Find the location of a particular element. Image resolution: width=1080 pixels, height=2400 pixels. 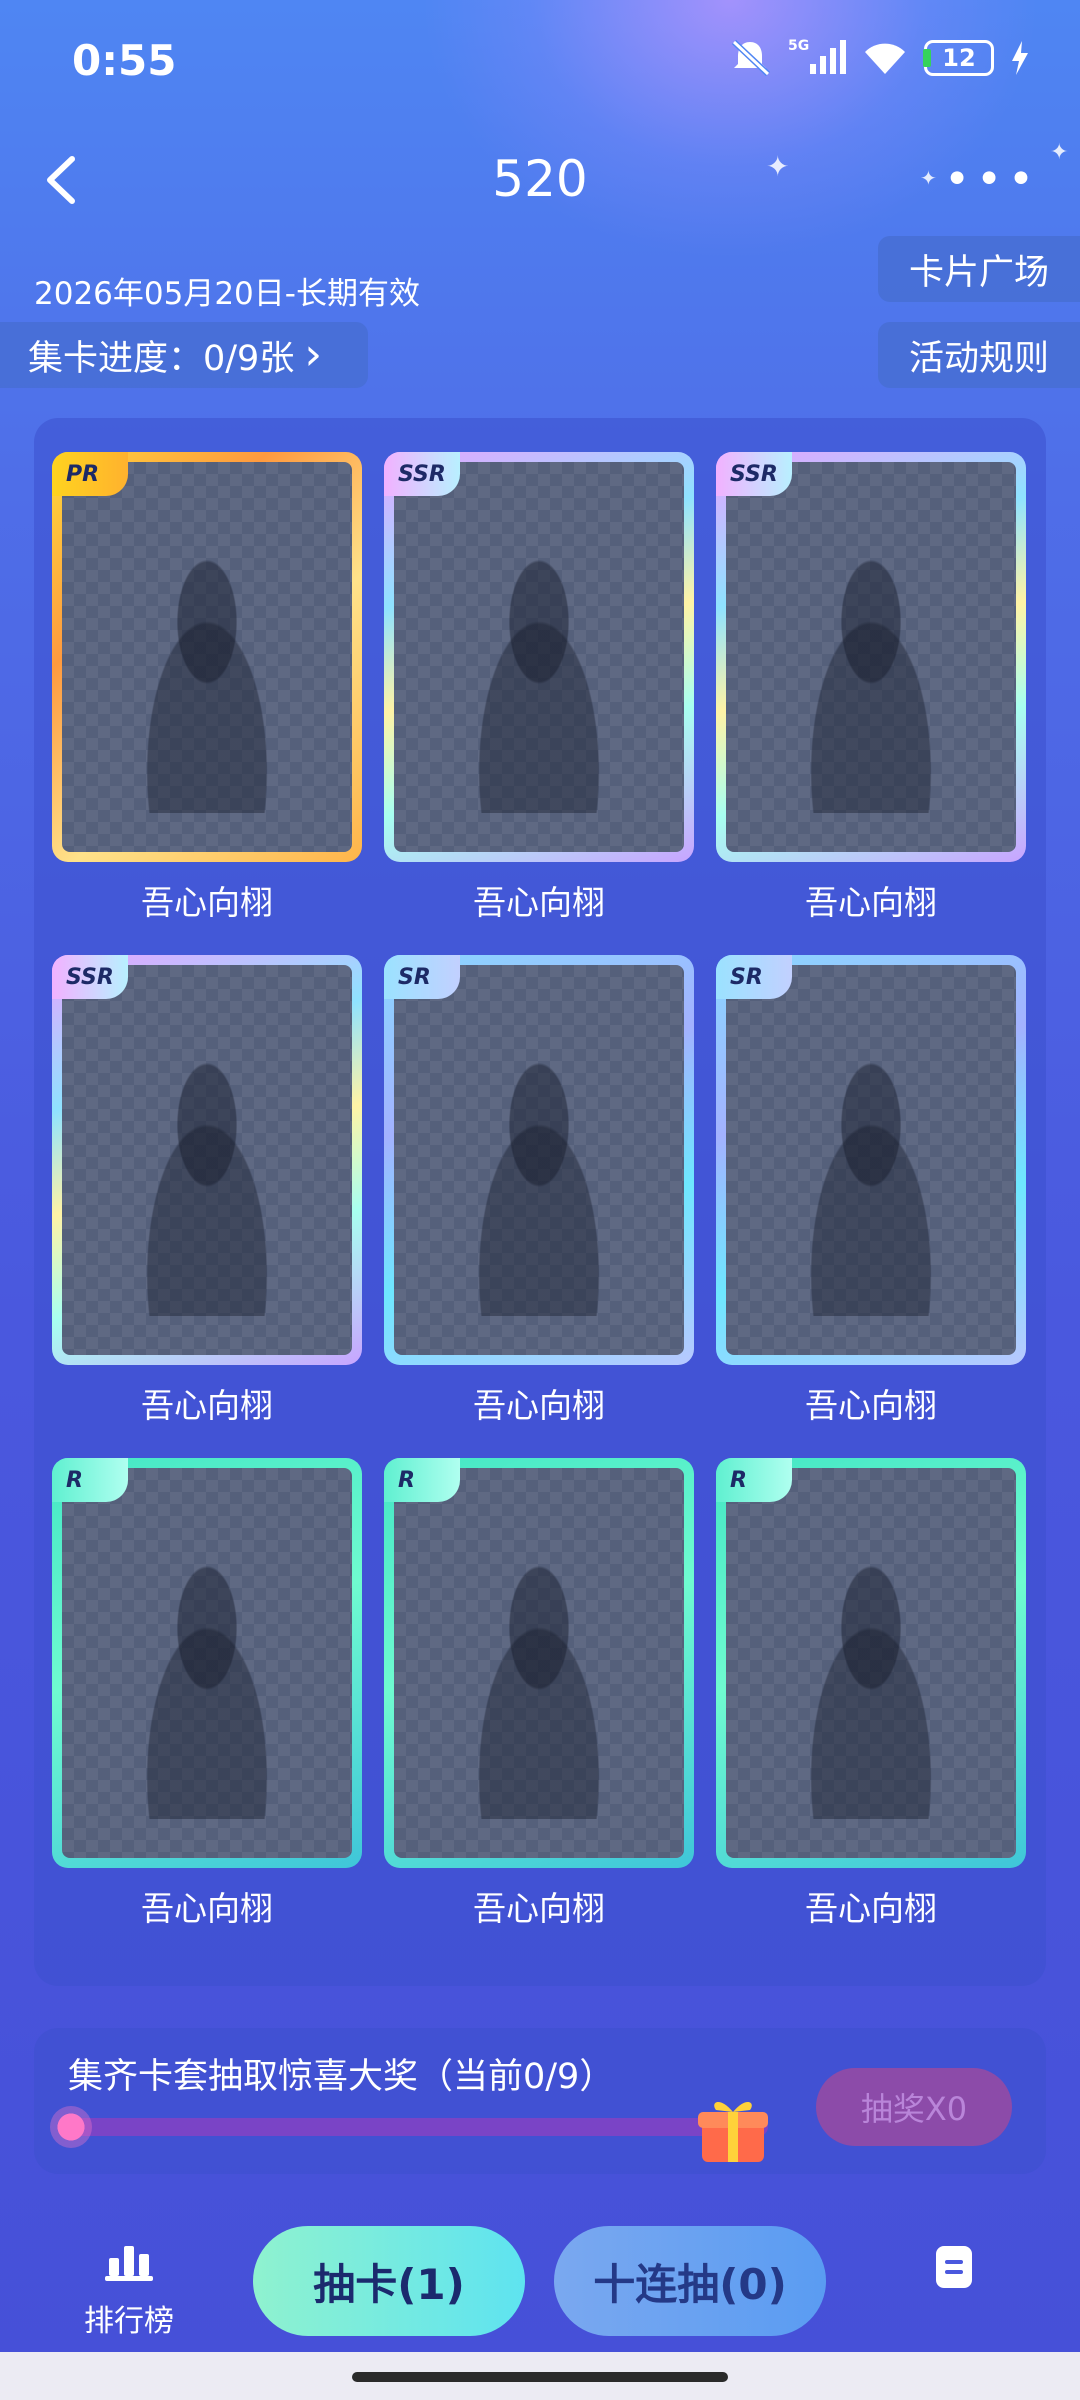

activity-rules-button: 活动规则 is located at coordinates (979, 355).